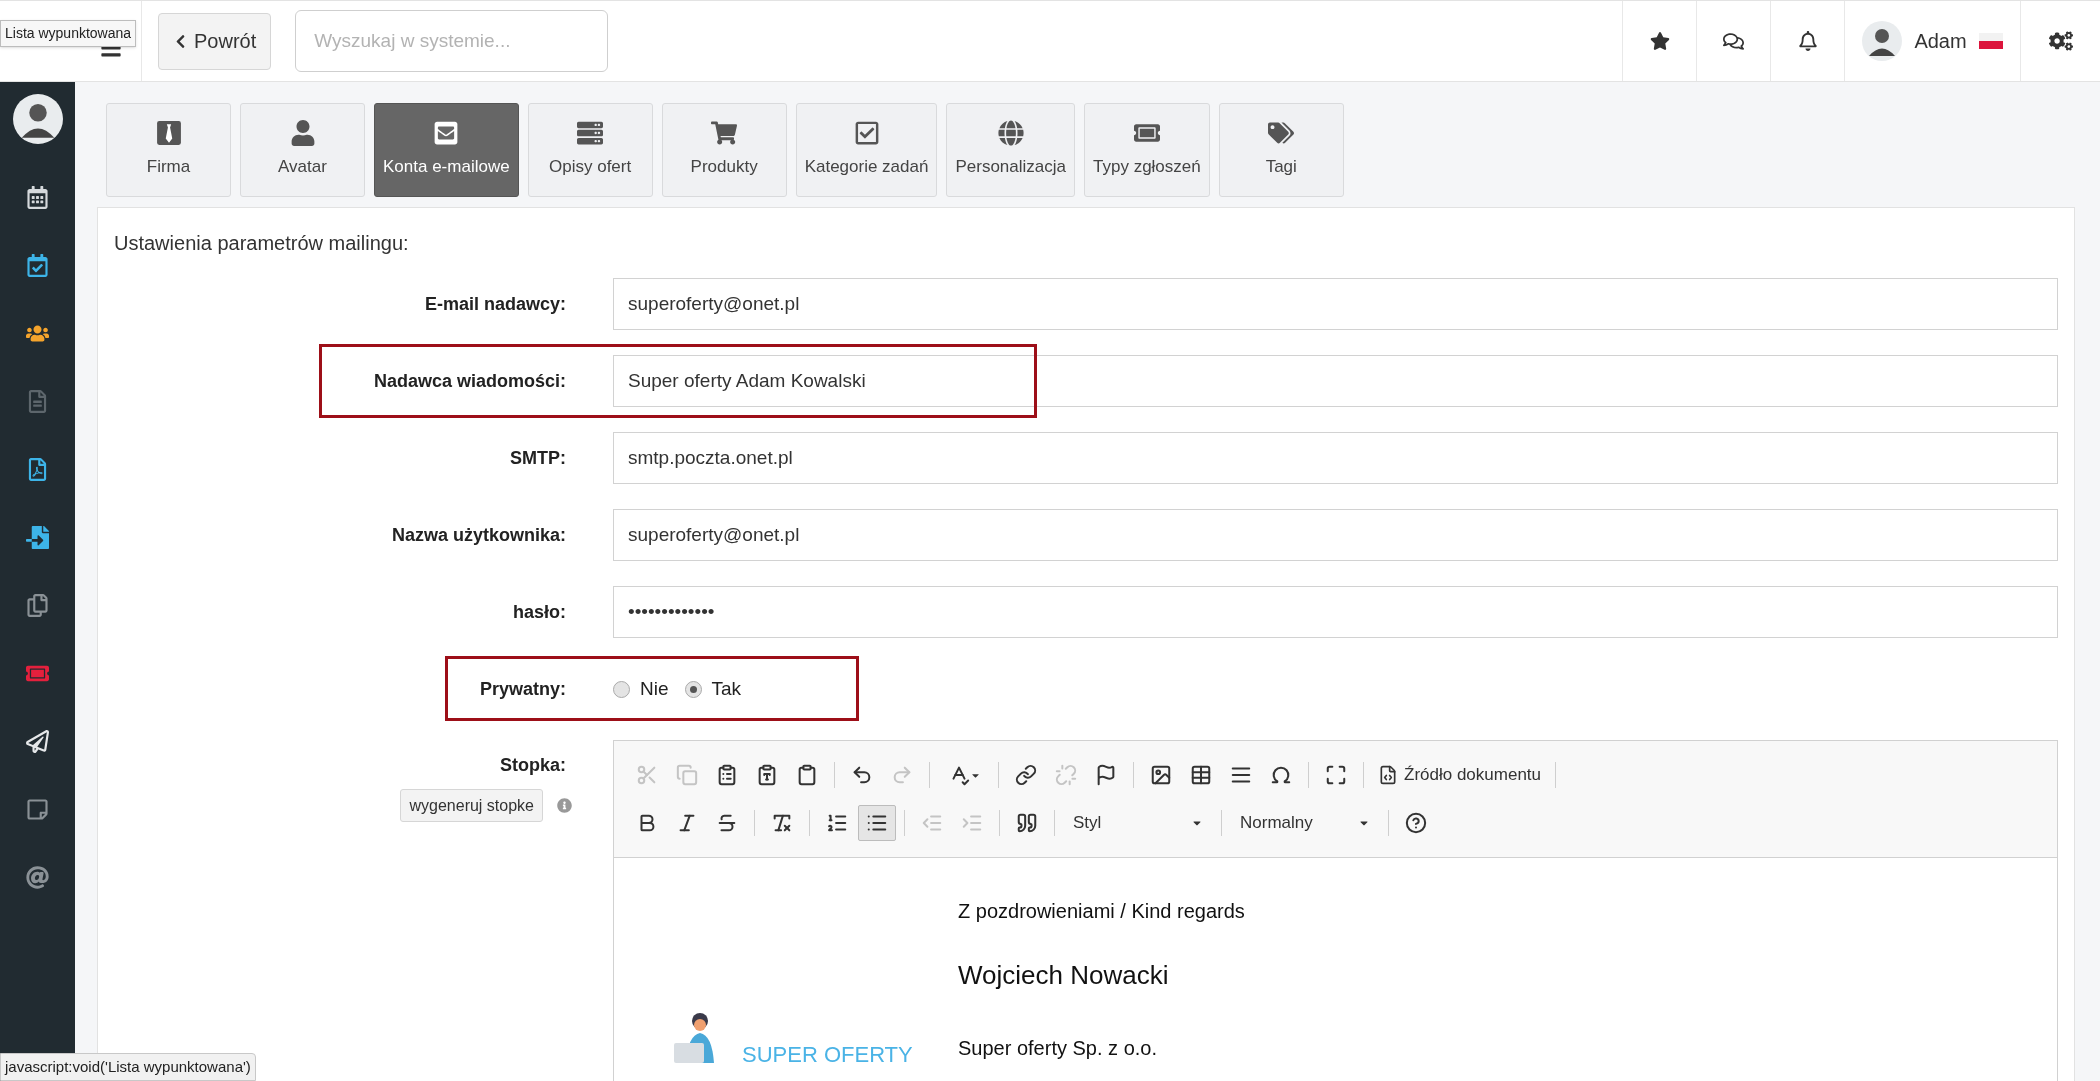  Describe the element at coordinates (1101, 911) in the screenshot. I see `signature-greeting: Z pozdrowieniami / Kind regards` at that location.